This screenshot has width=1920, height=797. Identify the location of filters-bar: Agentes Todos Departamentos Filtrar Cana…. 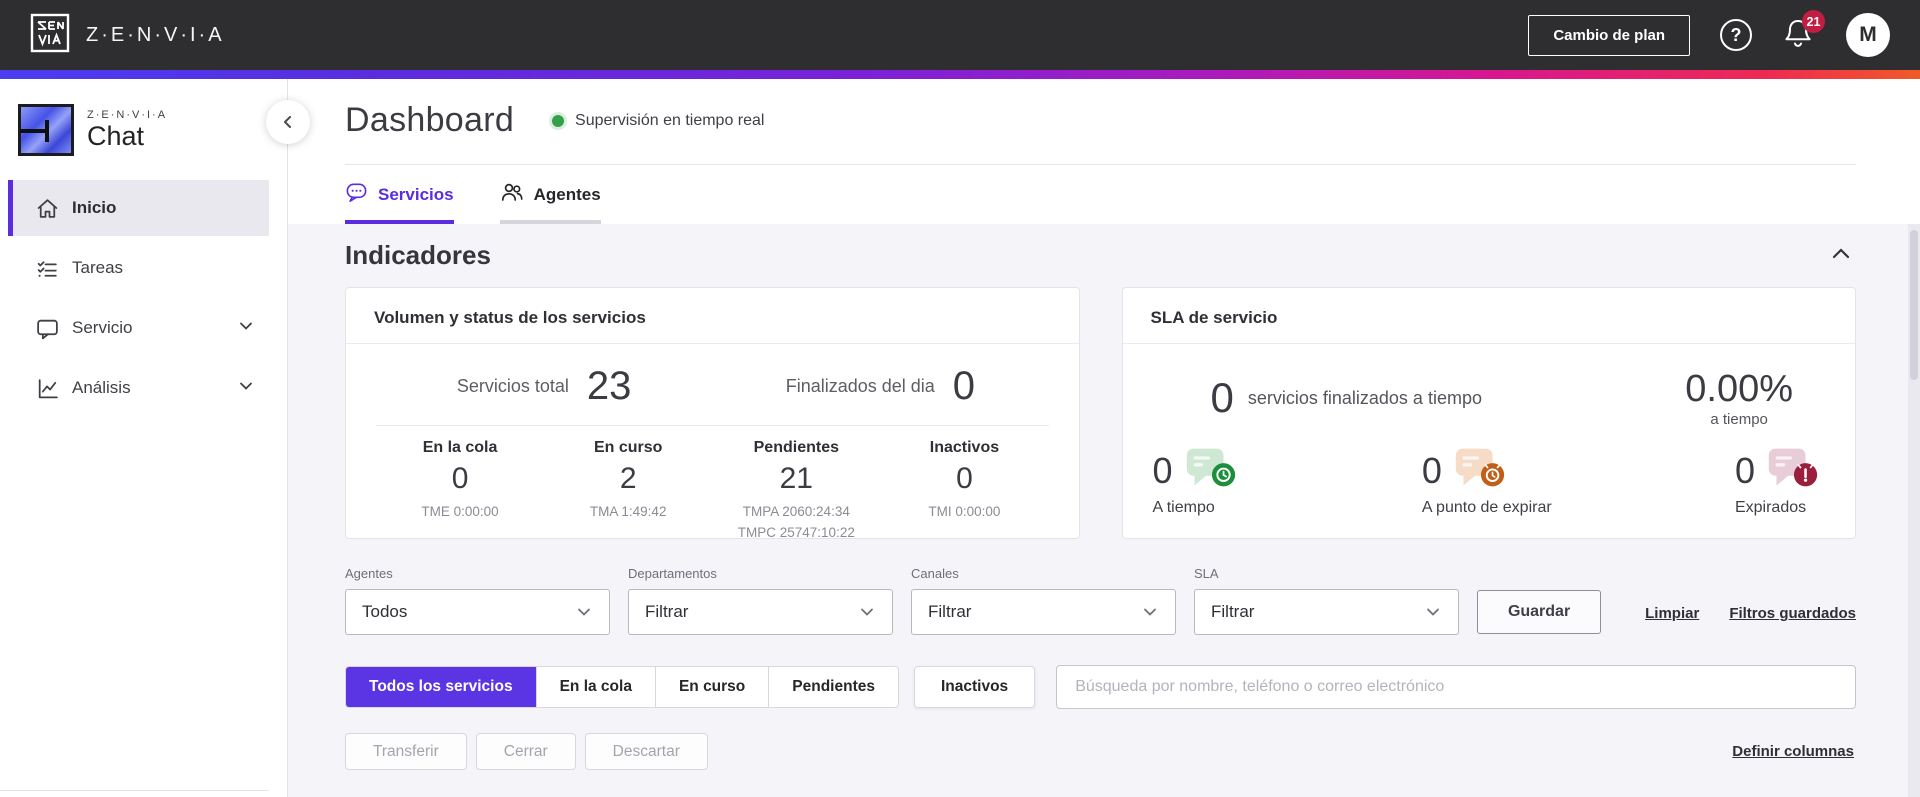
(1100, 600).